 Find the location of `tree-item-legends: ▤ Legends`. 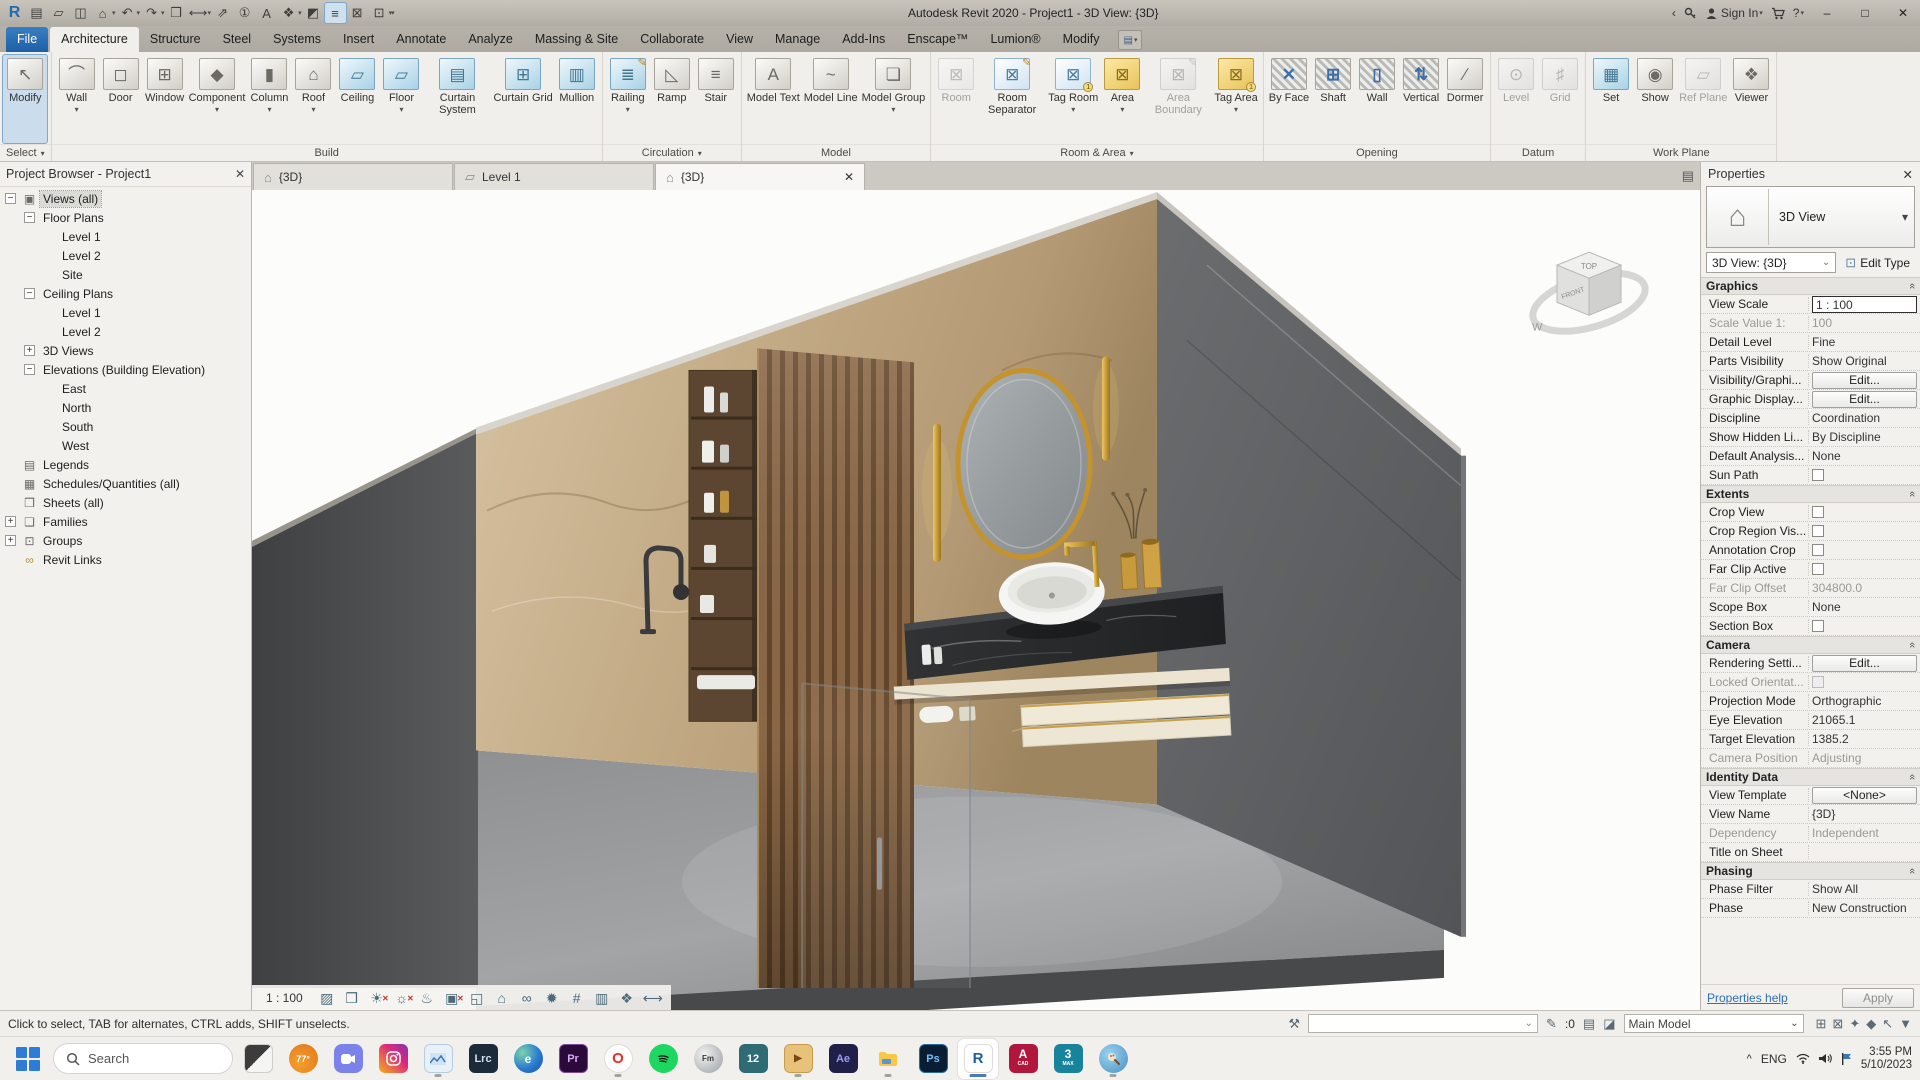

tree-item-legends: ▤ Legends is located at coordinates (125, 464).